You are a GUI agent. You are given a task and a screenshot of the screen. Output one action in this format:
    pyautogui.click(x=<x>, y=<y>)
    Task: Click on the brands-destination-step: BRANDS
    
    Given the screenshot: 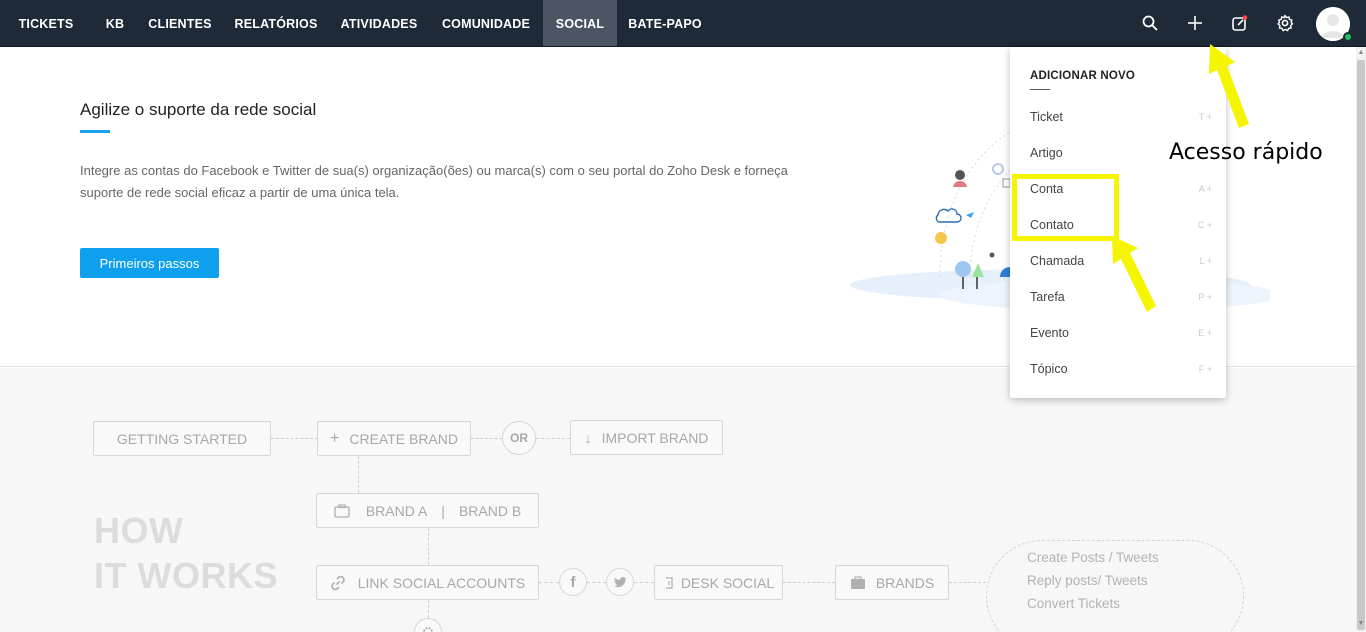 What is the action you would take?
    pyautogui.click(x=892, y=582)
    